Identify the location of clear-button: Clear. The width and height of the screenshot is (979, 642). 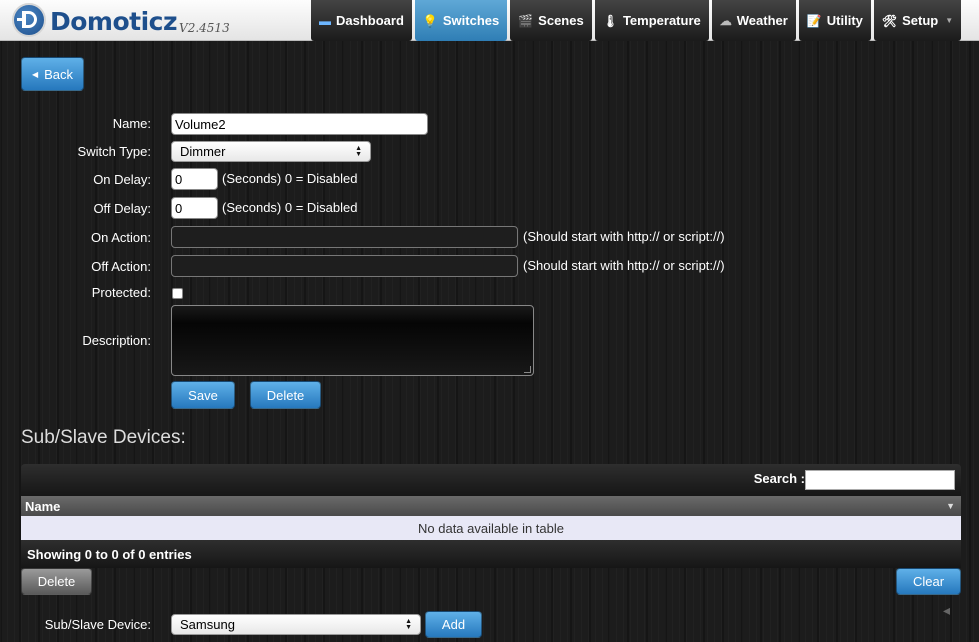
(928, 581).